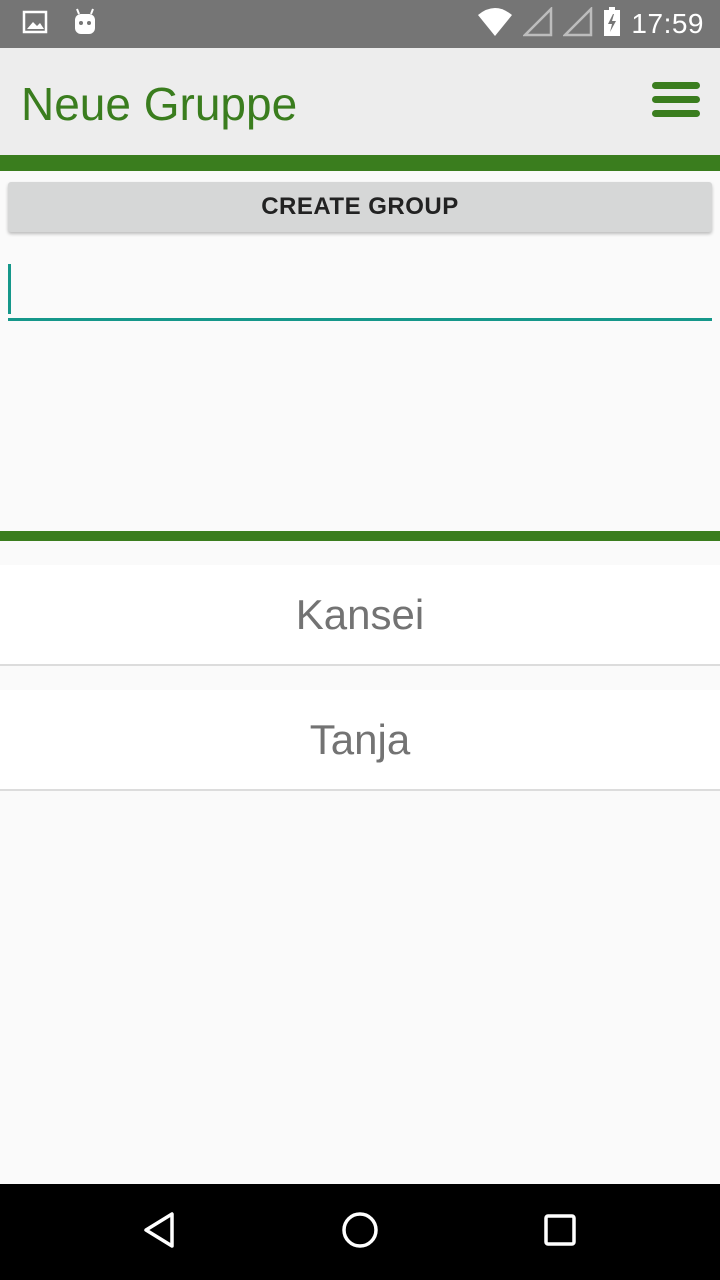 Image resolution: width=720 pixels, height=1280 pixels. I want to click on group-name-input, so click(360, 289).